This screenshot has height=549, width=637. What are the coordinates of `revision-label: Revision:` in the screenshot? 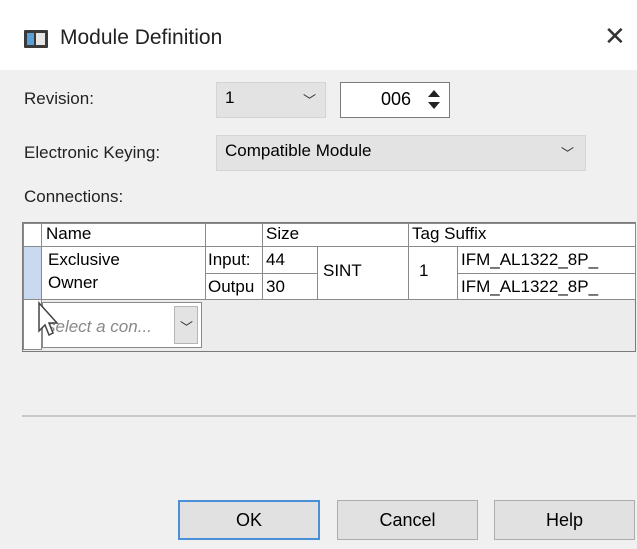 It's located at (59, 98).